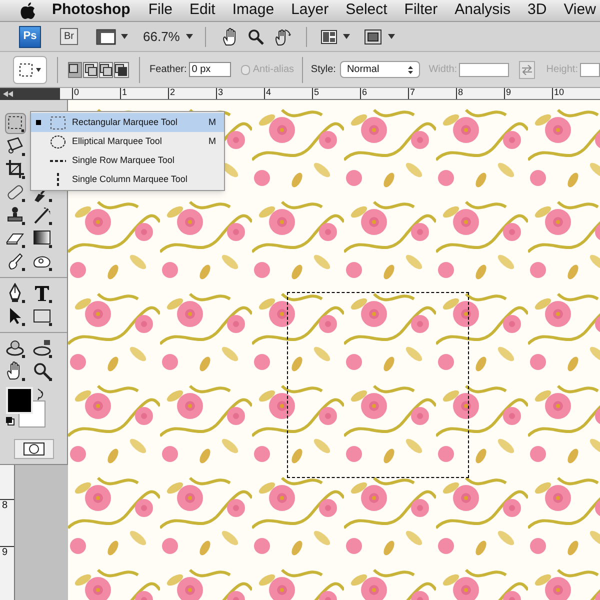 Image resolution: width=600 pixels, height=600 pixels. What do you see at coordinates (367, 11) in the screenshot?
I see `menu-item: Select` at bounding box center [367, 11].